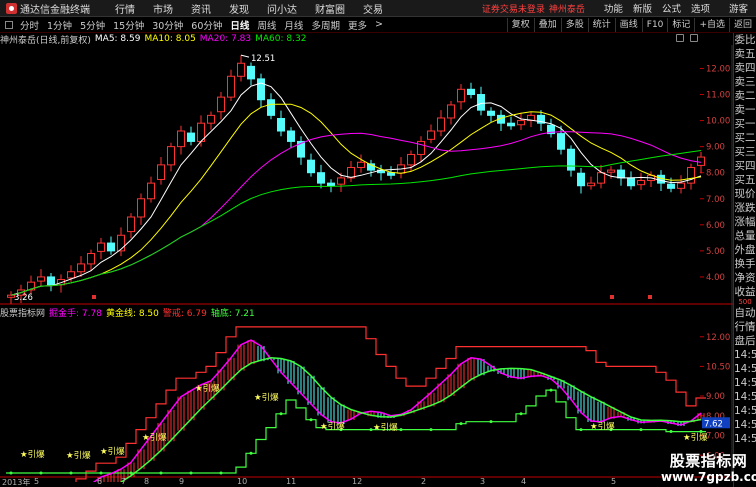 This screenshot has width=756, height=487. I want to click on sidebar-item-9: 买四, so click(745, 166).